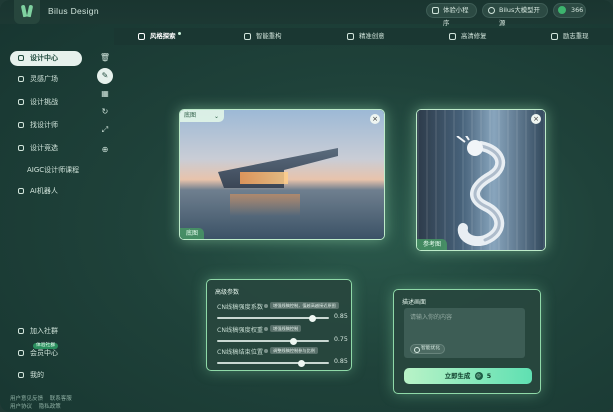  What do you see at coordinates (435, 10) in the screenshot?
I see `phone-icon` at bounding box center [435, 10].